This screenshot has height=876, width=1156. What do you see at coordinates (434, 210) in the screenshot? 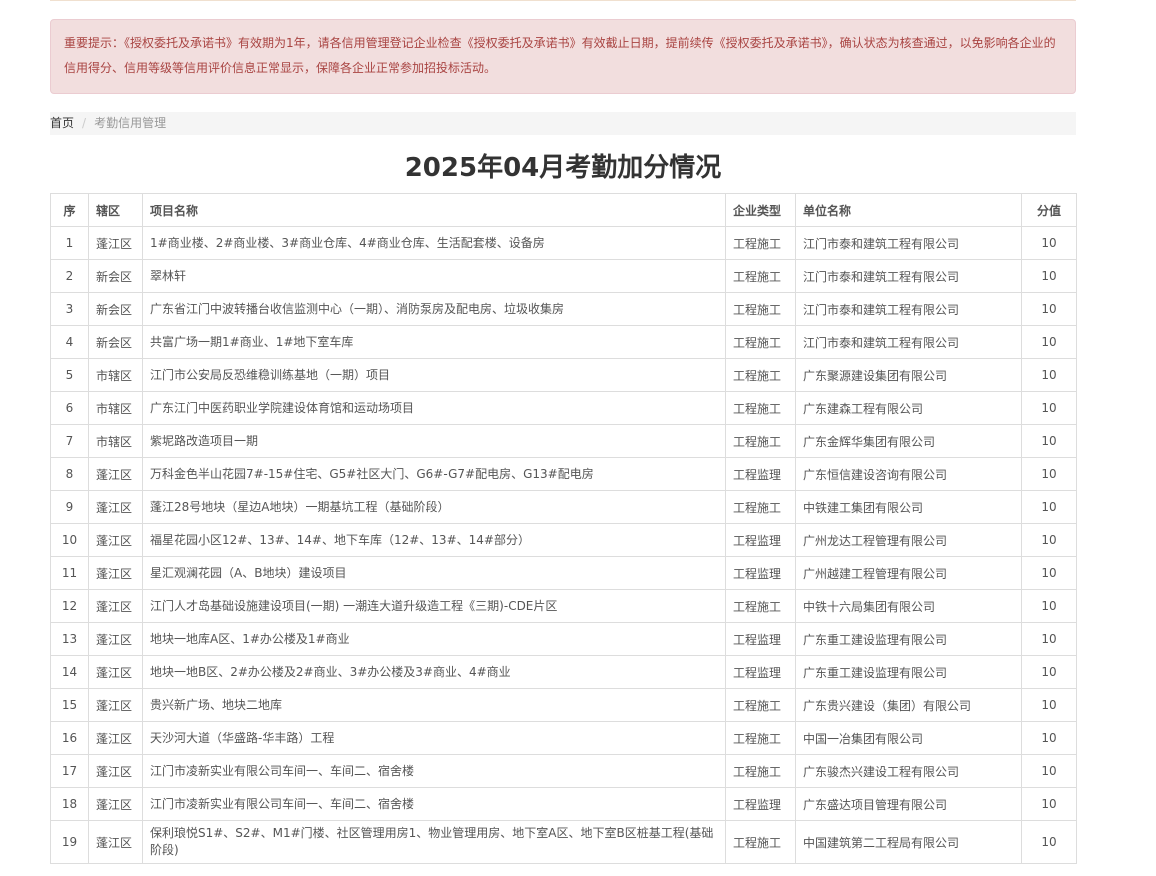
I see `header-project: 项目名称` at bounding box center [434, 210].